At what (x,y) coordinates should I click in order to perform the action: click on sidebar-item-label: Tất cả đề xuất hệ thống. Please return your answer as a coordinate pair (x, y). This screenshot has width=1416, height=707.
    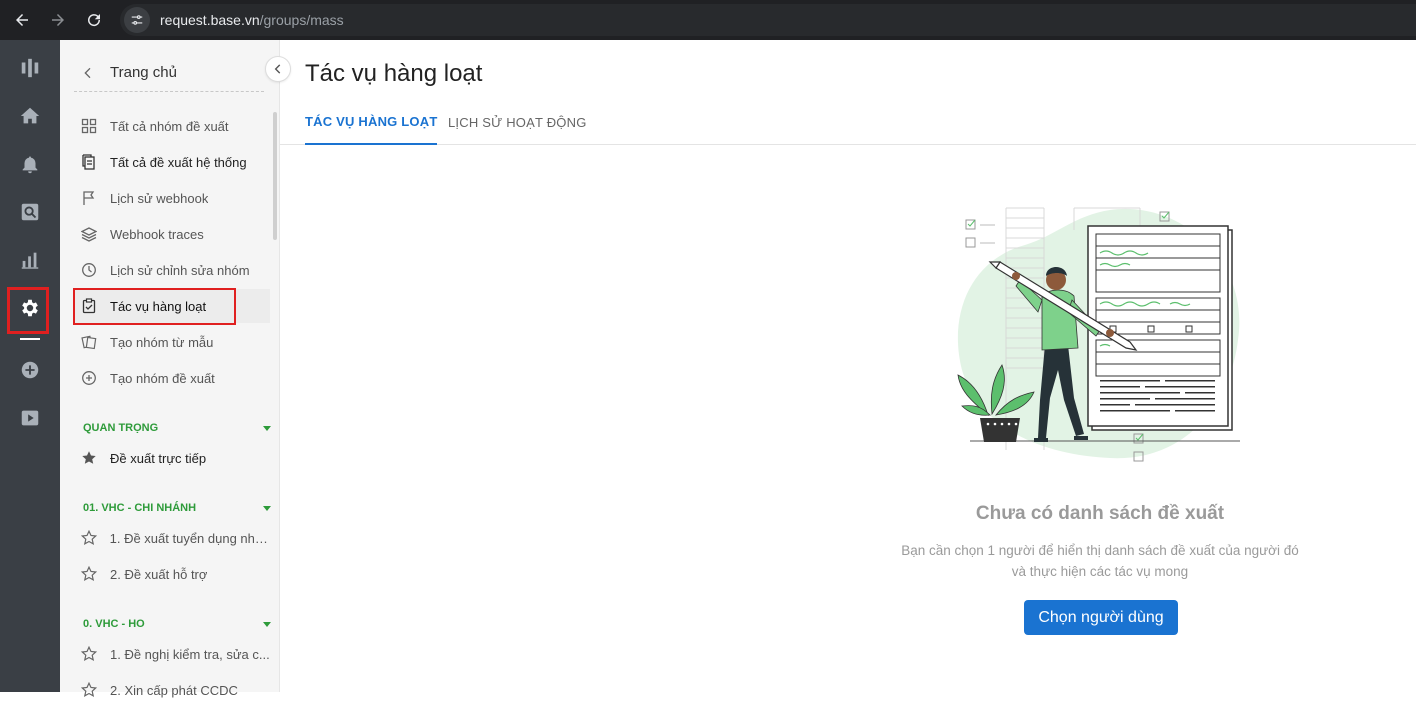
    Looking at the image, I should click on (178, 162).